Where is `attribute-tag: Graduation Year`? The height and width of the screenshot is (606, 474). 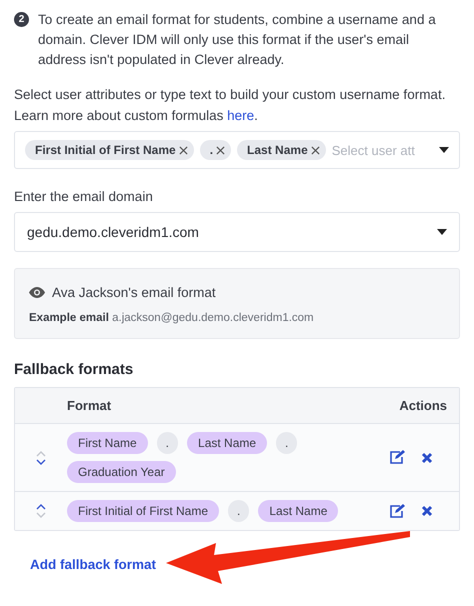 attribute-tag: Graduation Year is located at coordinates (121, 472).